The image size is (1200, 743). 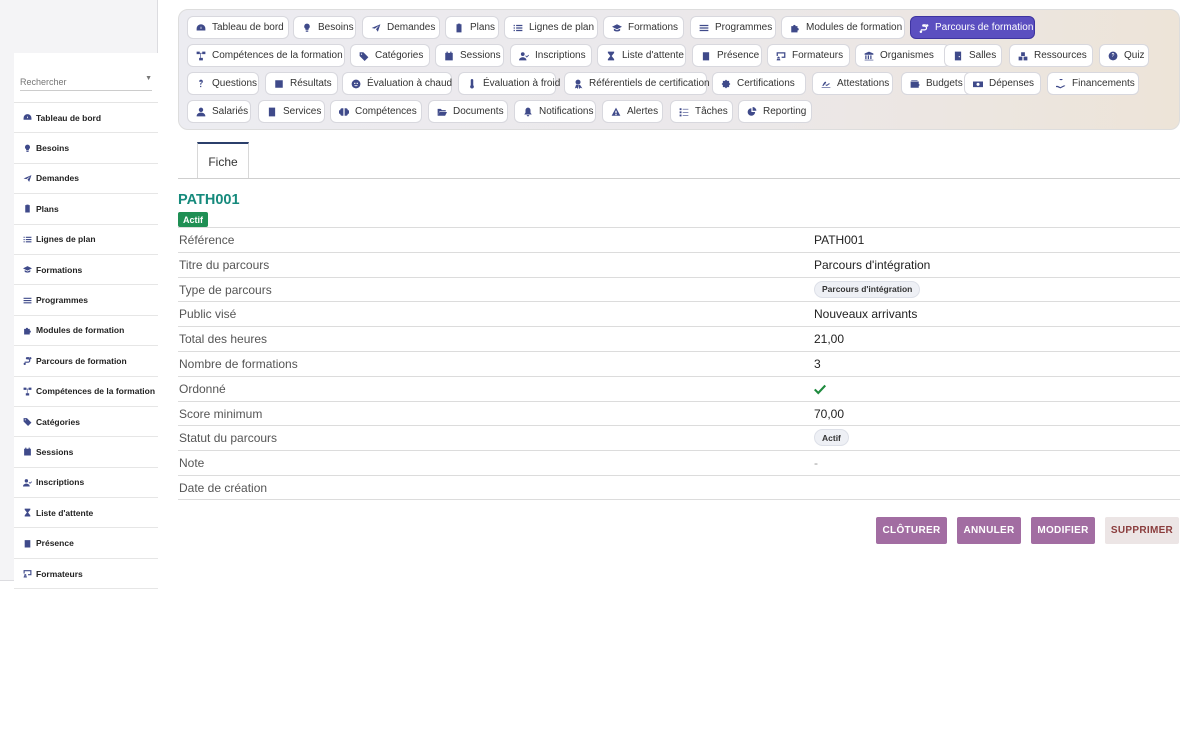 What do you see at coordinates (86, 82) in the screenshot?
I see `sidebar-search-input` at bounding box center [86, 82].